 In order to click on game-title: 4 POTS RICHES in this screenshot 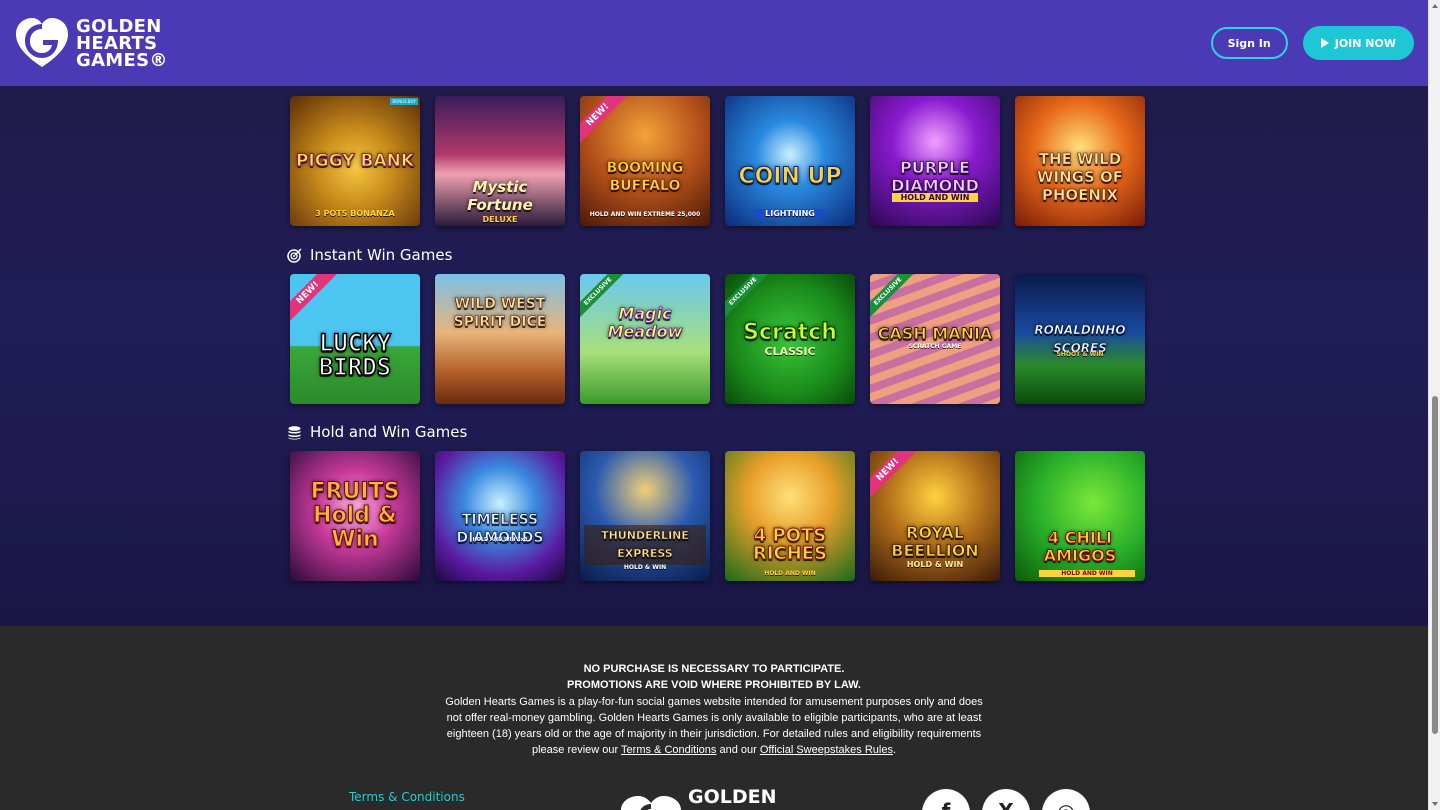, I will do `click(790, 544)`.